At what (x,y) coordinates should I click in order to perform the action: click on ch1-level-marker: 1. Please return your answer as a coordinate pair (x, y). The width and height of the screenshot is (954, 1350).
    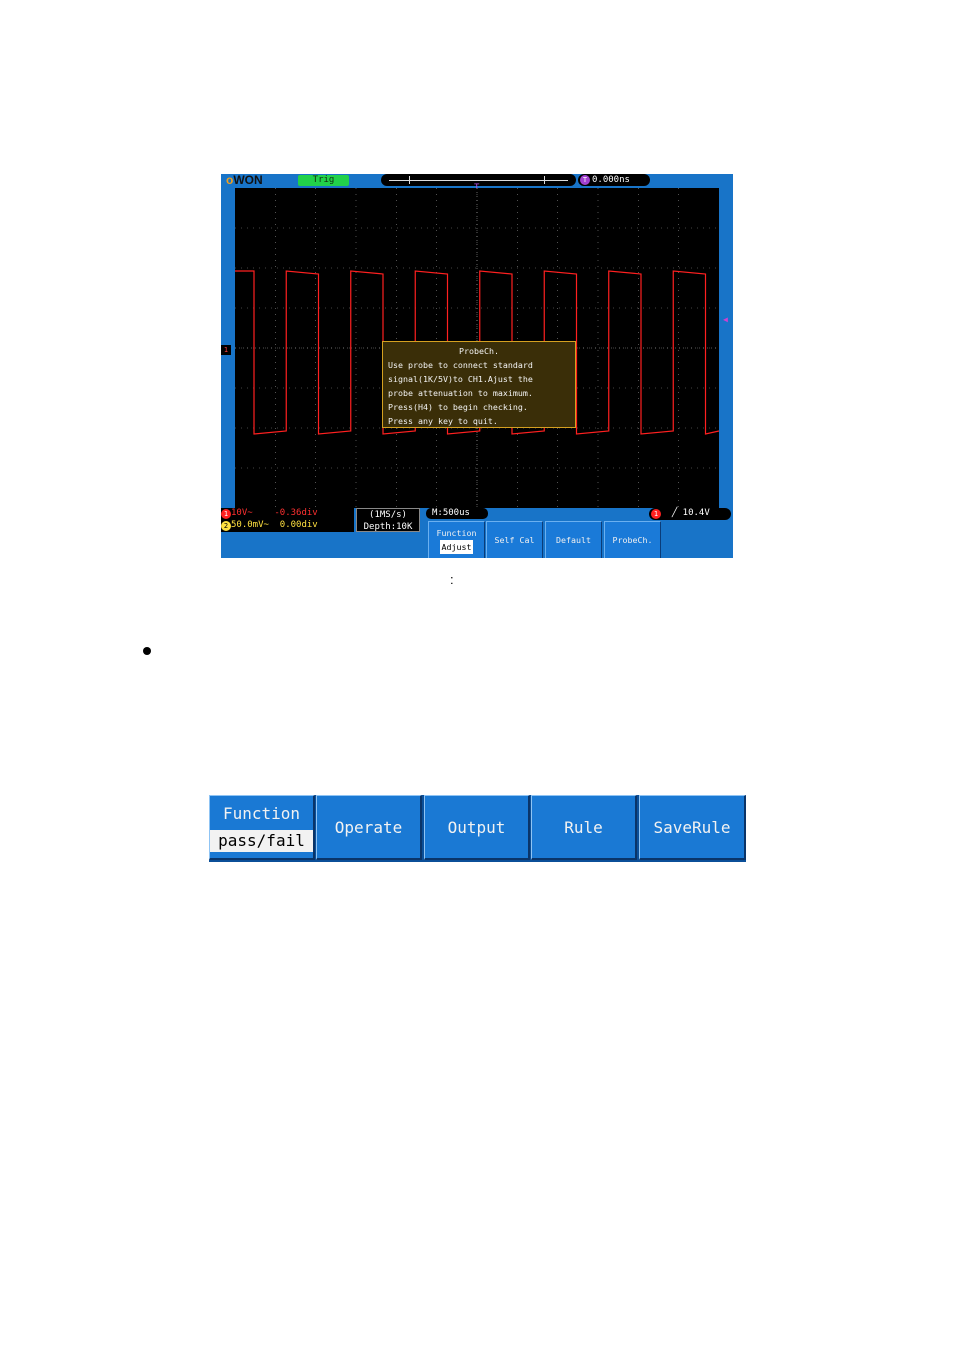
    Looking at the image, I should click on (226, 350).